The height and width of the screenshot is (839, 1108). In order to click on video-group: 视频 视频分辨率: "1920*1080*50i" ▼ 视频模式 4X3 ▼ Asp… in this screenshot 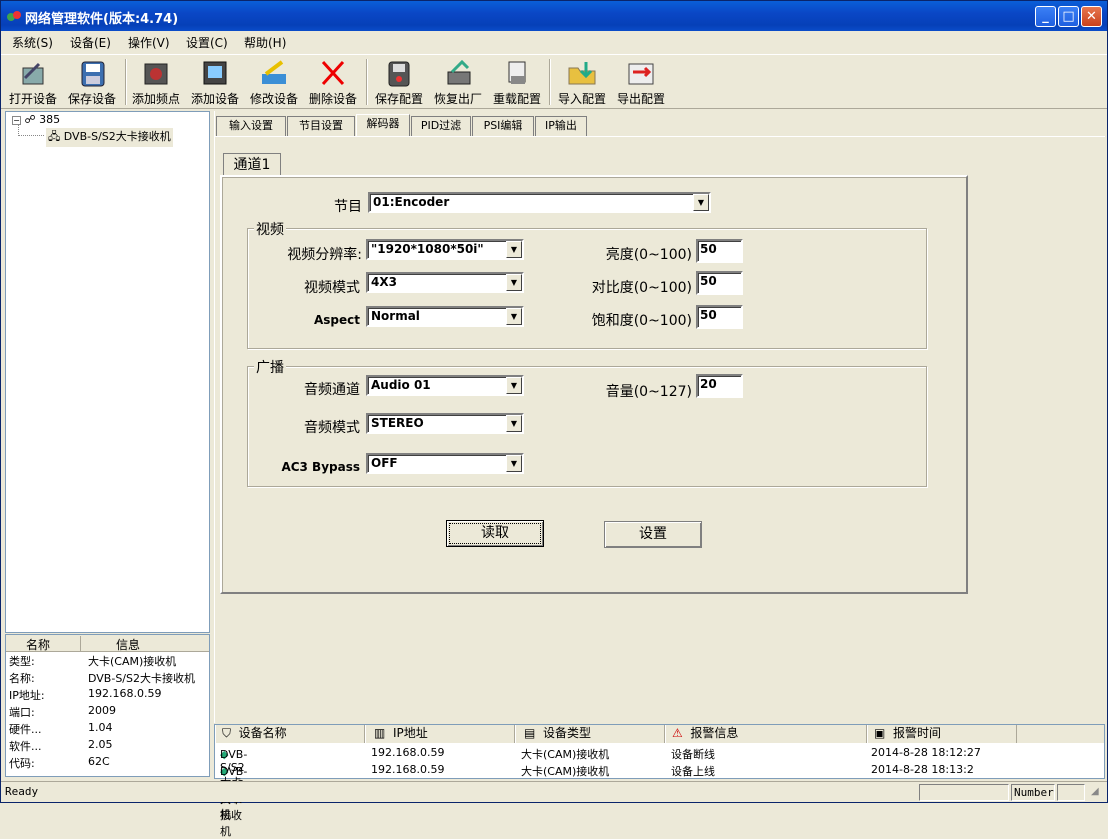, I will do `click(587, 284)`.